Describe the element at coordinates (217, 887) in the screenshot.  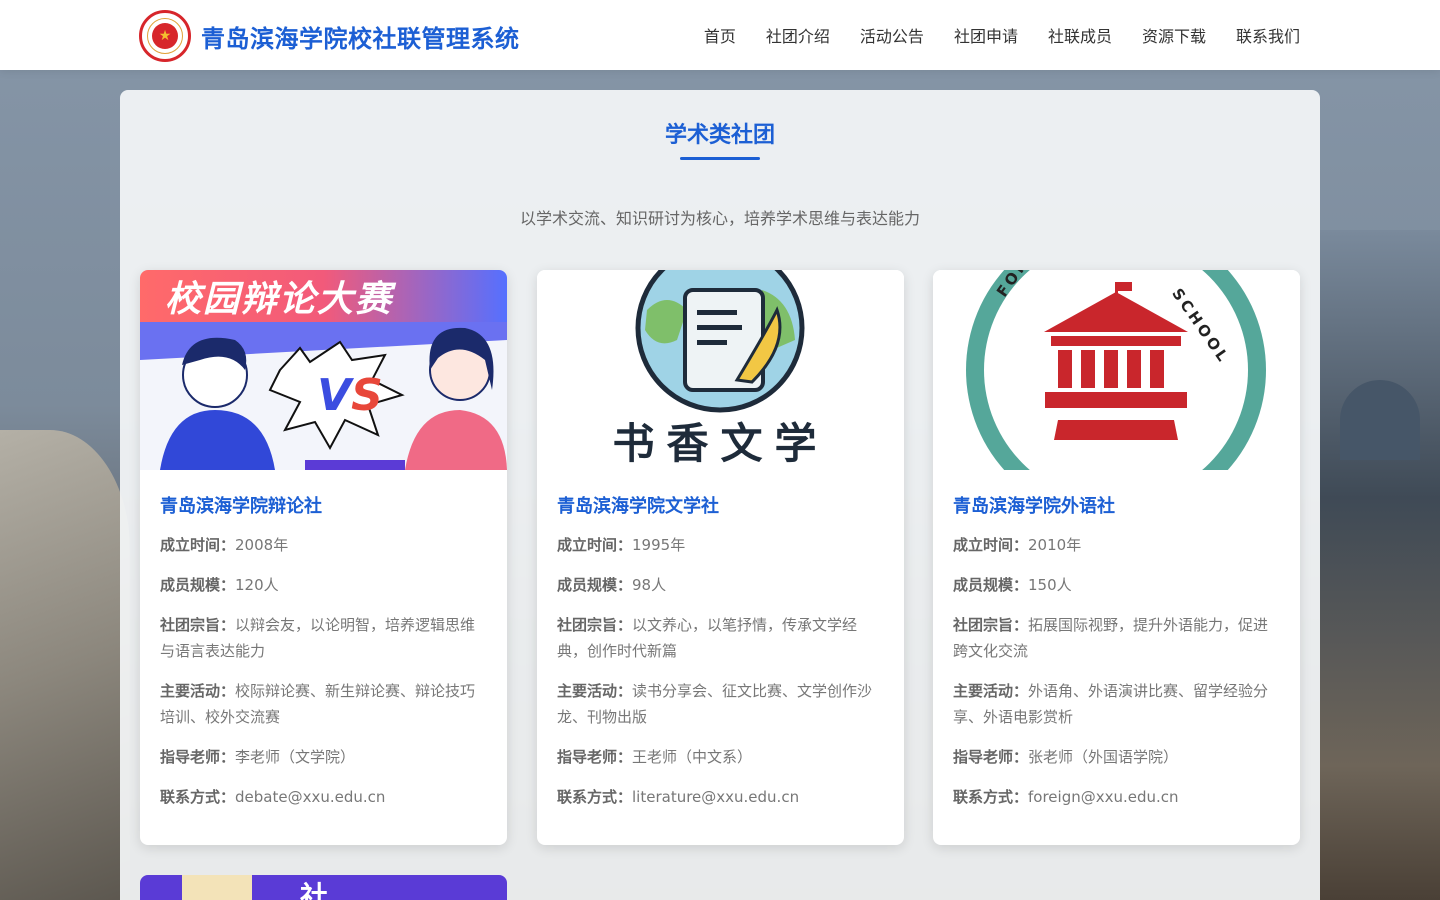
I see `cover-document-image` at that location.